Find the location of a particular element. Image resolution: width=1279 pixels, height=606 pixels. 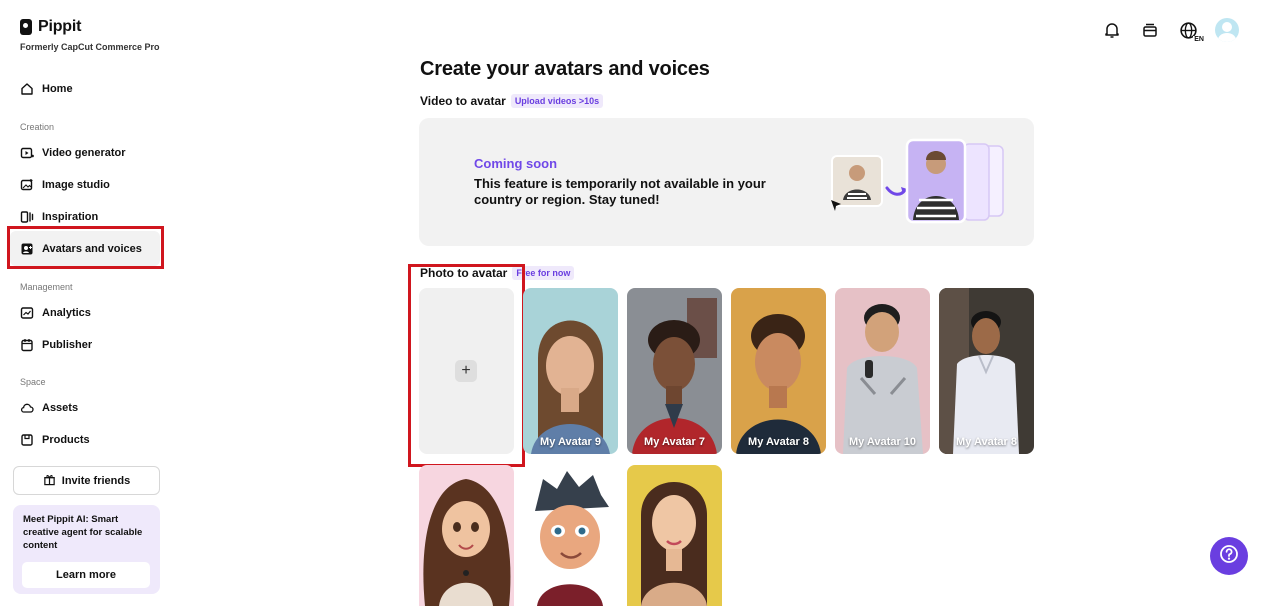

avatar-tile: My Avatar 7 is located at coordinates (674, 371).